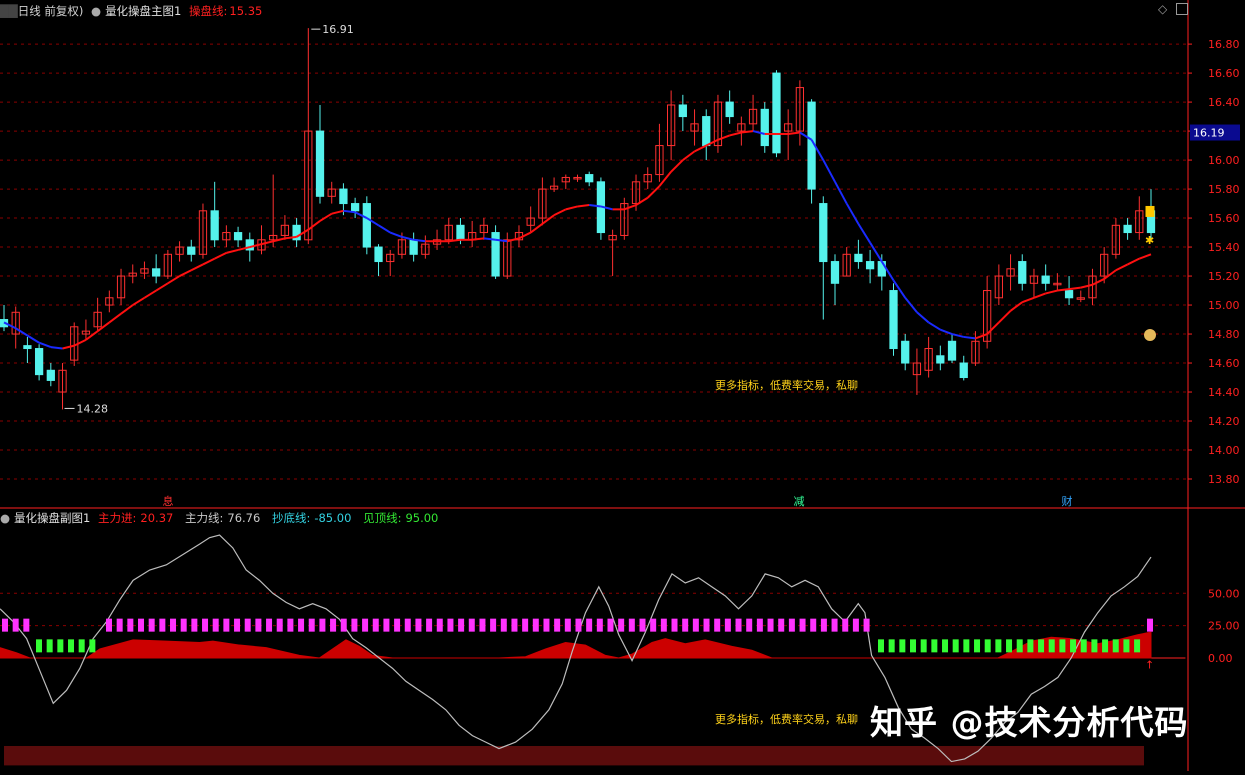 This screenshot has height=775, width=1245. Describe the element at coordinates (1224, 392) in the screenshot. I see `y-tick-label: 14.40` at that location.